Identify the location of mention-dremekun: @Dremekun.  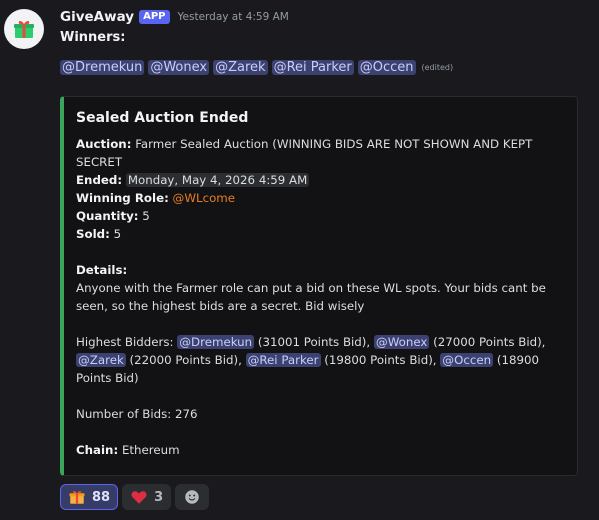
(102, 67).